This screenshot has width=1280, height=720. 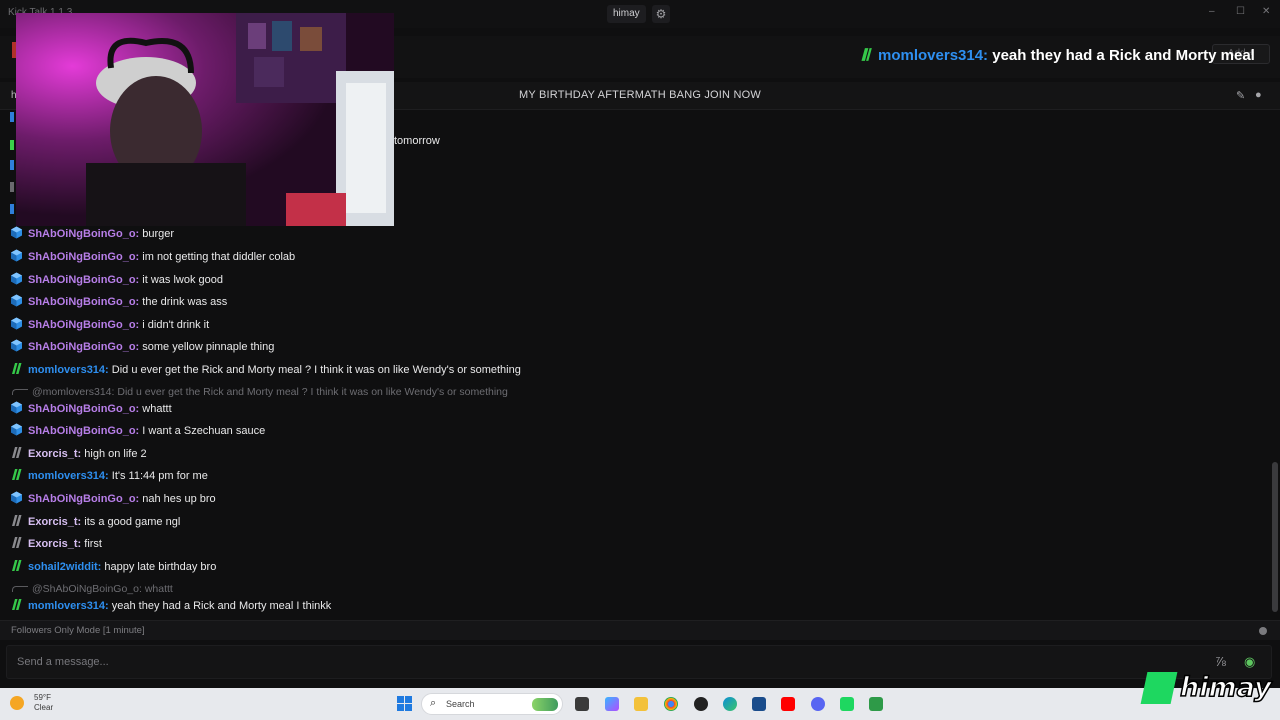 What do you see at coordinates (788, 704) in the screenshot?
I see `youtube-icon` at bounding box center [788, 704].